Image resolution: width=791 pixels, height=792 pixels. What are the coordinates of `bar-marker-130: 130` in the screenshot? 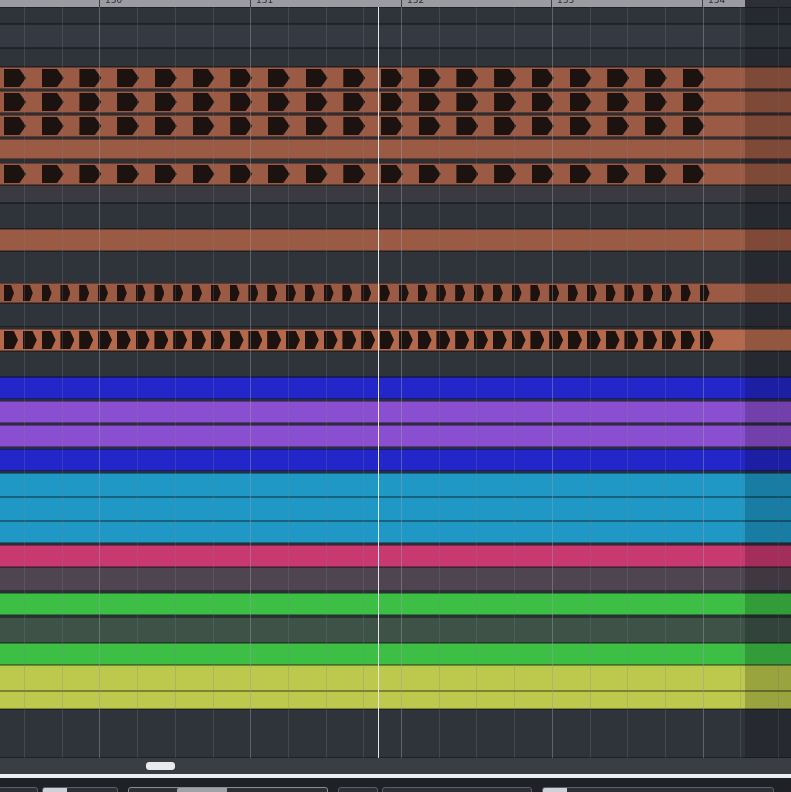 It's located at (110, 3).